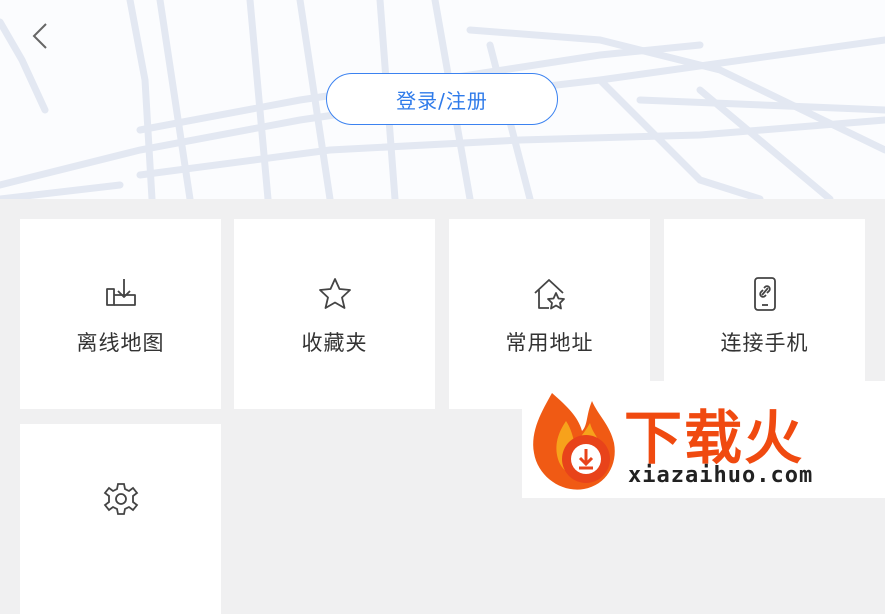 Image resolution: width=885 pixels, height=614 pixels. Describe the element at coordinates (574, 441) in the screenshot. I see `flame-logo-icon` at that location.